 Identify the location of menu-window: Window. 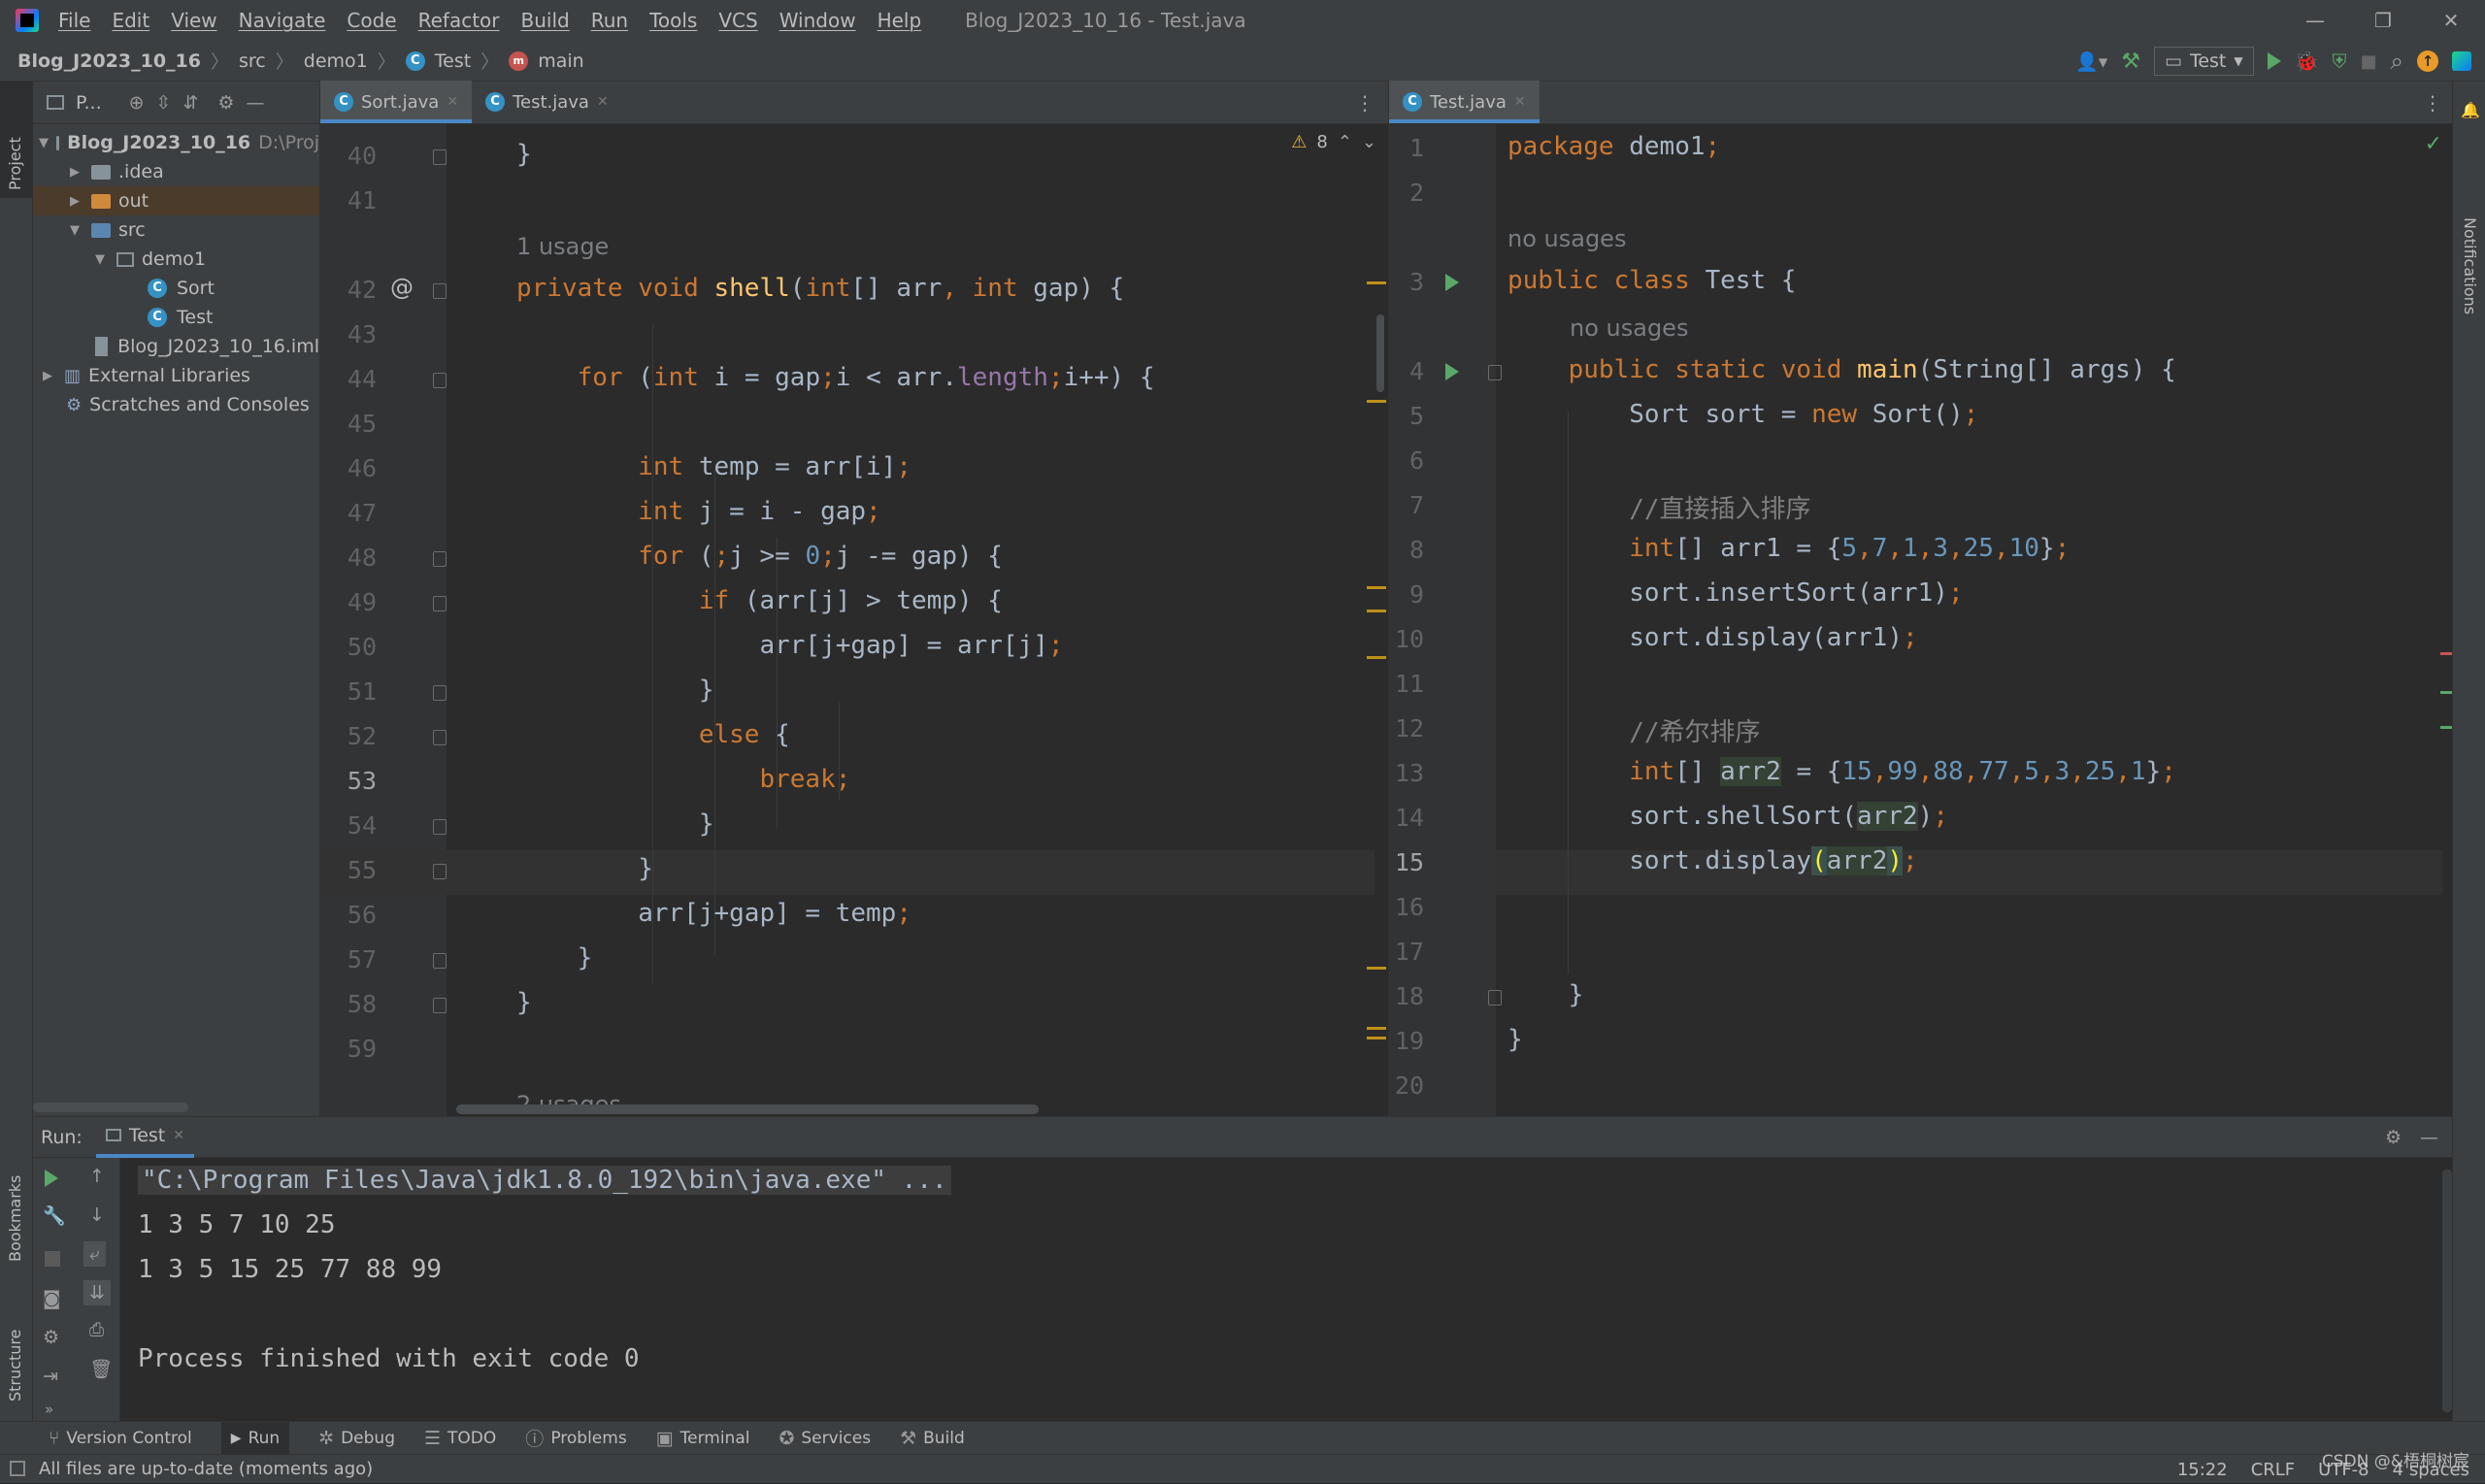
(817, 20).